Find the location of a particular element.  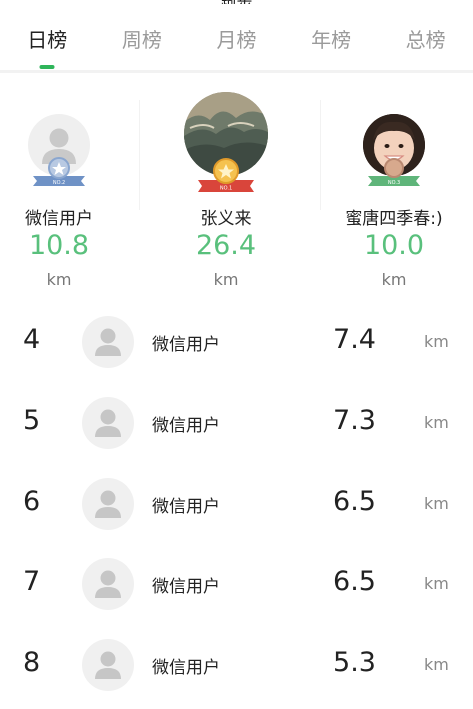

podium-first: NO.1 张义来 26.4 km is located at coordinates (226, 191).